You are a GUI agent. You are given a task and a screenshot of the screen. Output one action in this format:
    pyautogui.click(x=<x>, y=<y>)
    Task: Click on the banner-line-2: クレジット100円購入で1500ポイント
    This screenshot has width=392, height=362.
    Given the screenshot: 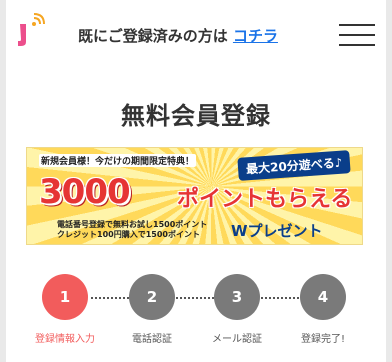 What is the action you would take?
    pyautogui.click(x=128, y=234)
    